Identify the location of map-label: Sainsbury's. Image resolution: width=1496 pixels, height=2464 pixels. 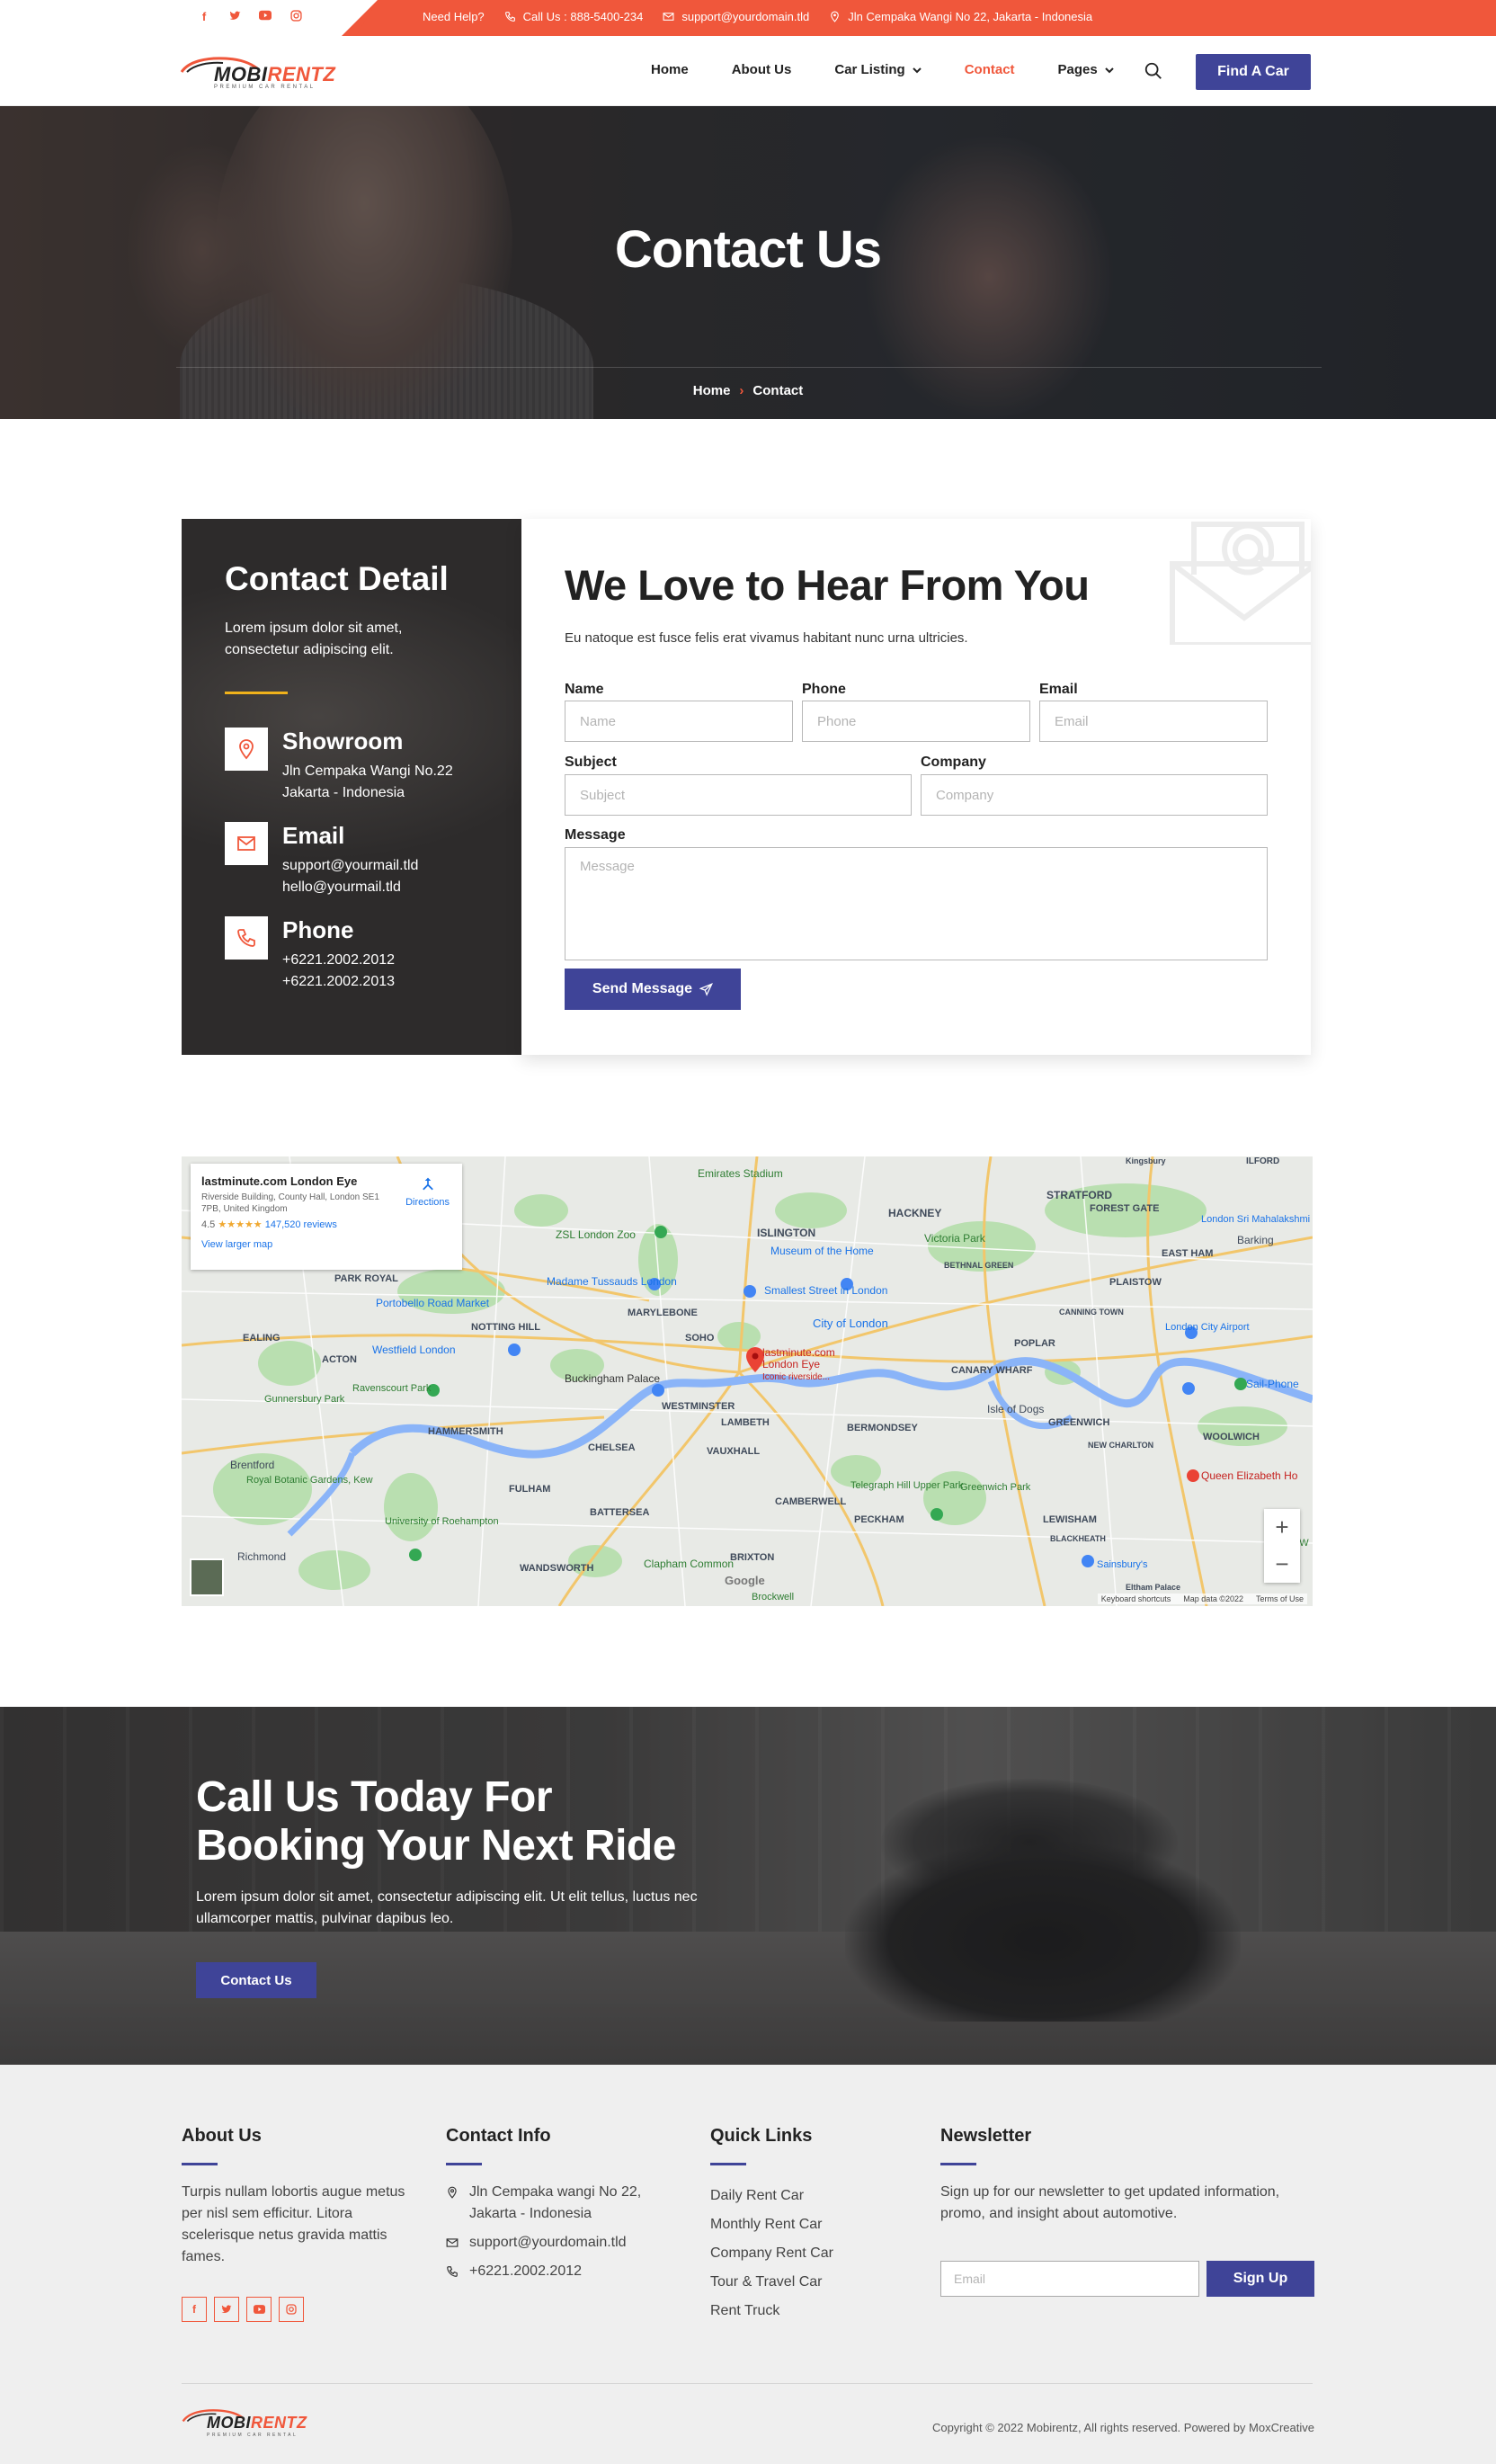
(1122, 1564).